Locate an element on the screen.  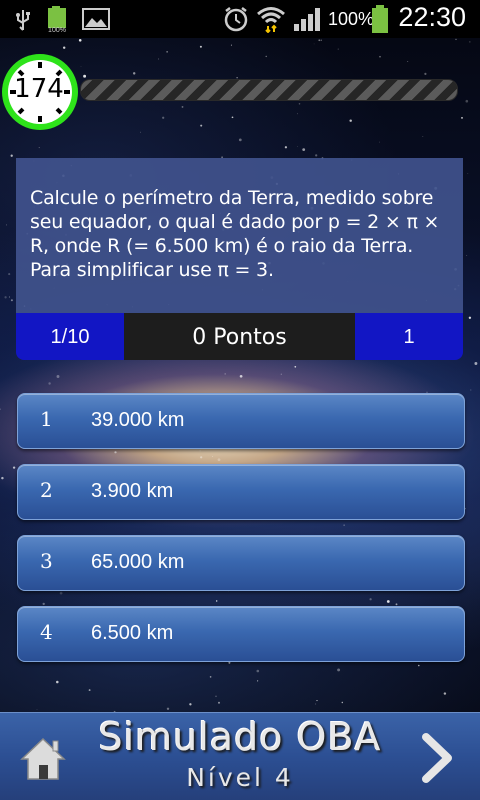
battery-small-icon: 100% is located at coordinates (57, 20).